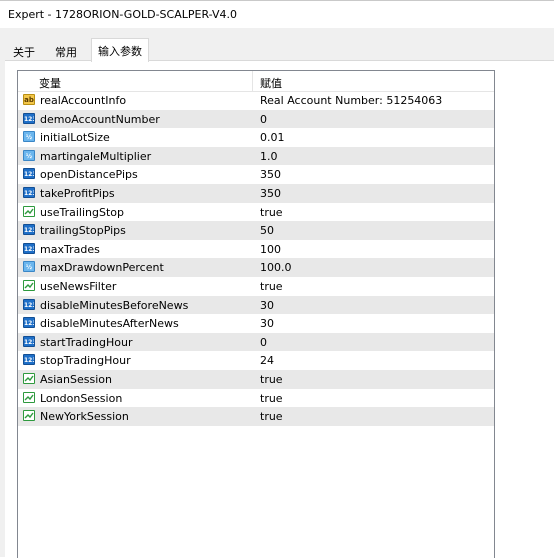 This screenshot has width=554, height=558. Describe the element at coordinates (75, 138) in the screenshot. I see `parameter-name: initialLotSize` at that location.